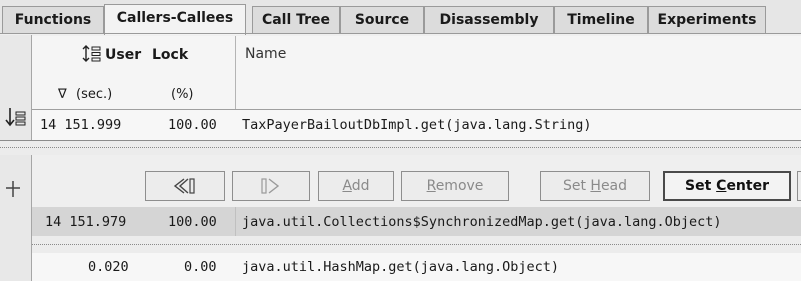 Image resolution: width=801 pixels, height=281 pixels. What do you see at coordinates (108, 267) in the screenshot?
I see `callee-time: 0.020` at bounding box center [108, 267].